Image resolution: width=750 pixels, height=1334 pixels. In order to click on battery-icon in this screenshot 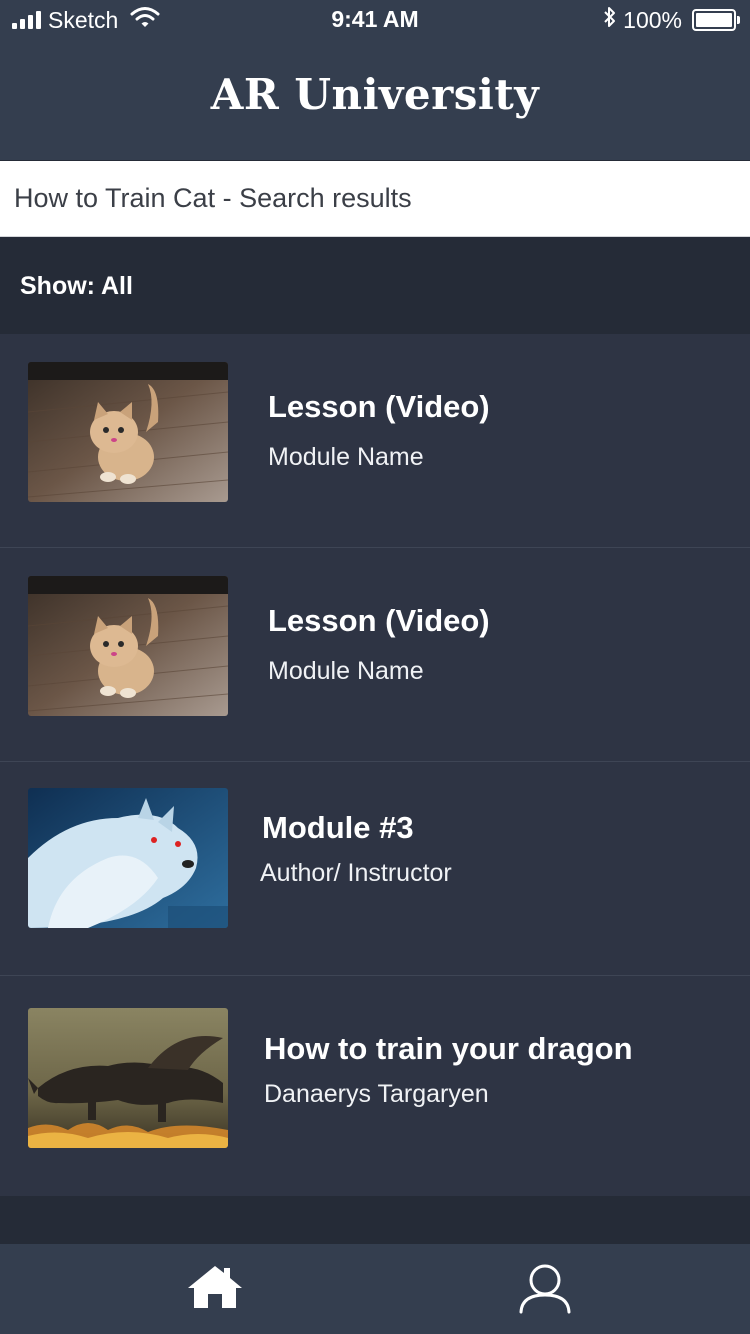, I will do `click(716, 20)`.